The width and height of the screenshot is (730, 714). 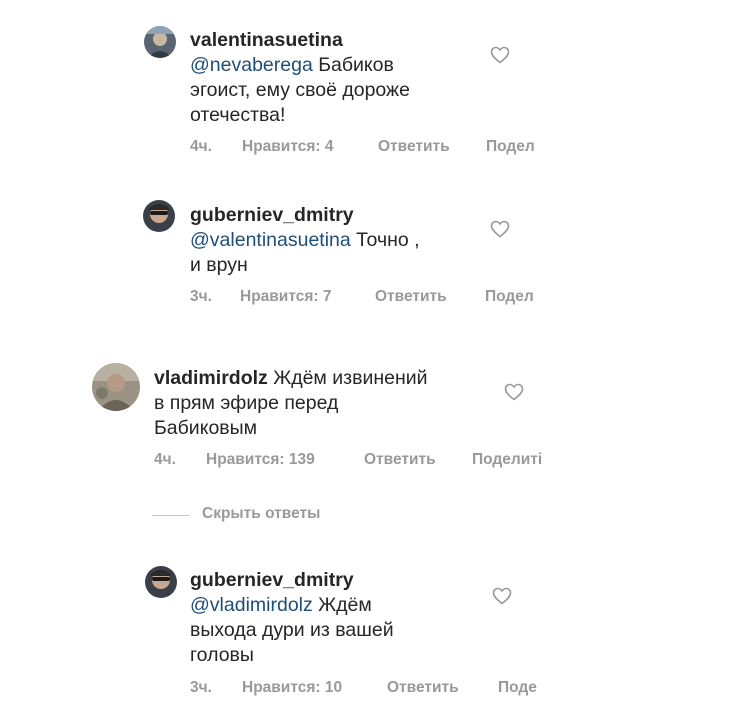 What do you see at coordinates (219, 265) in the screenshot?
I see `comment-text: и врун` at bounding box center [219, 265].